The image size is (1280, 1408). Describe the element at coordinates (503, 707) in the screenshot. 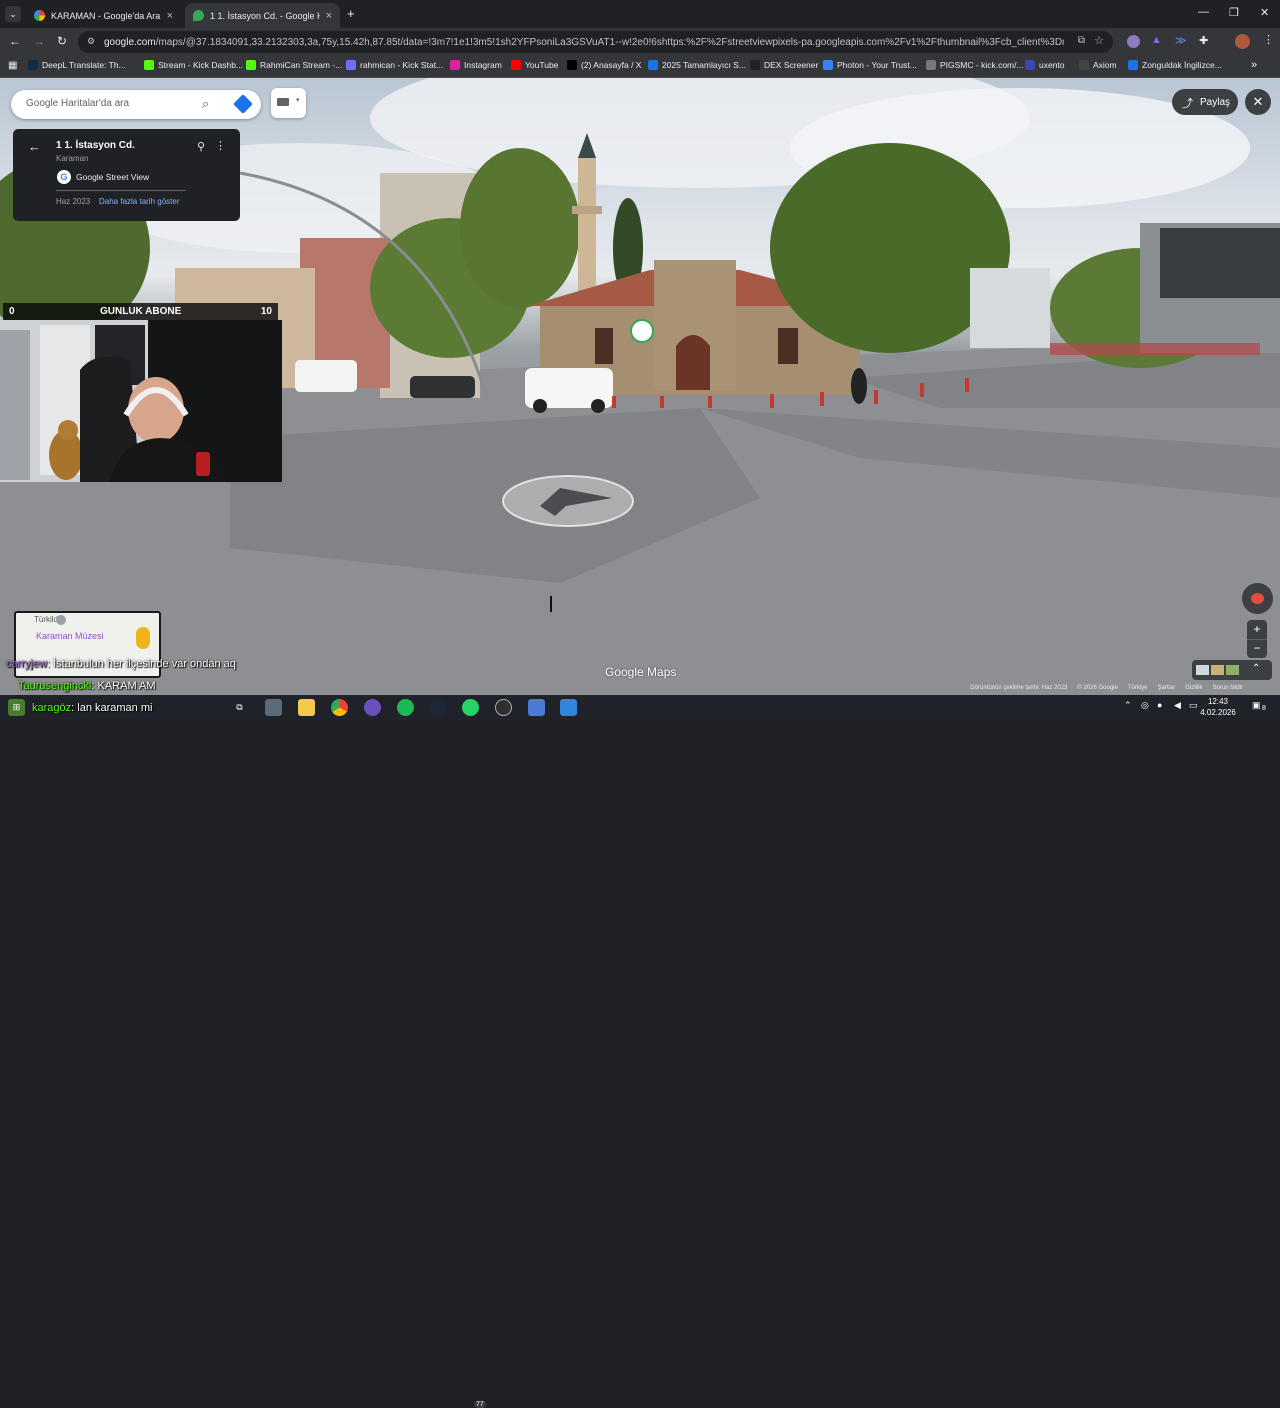

I see `obs-icon` at that location.